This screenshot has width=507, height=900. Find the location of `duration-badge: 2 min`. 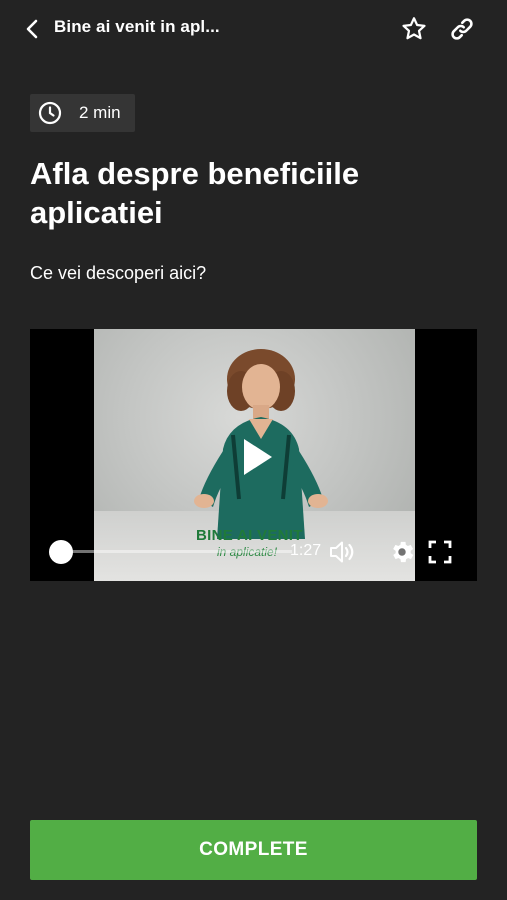

duration-badge: 2 min is located at coordinates (82, 113).